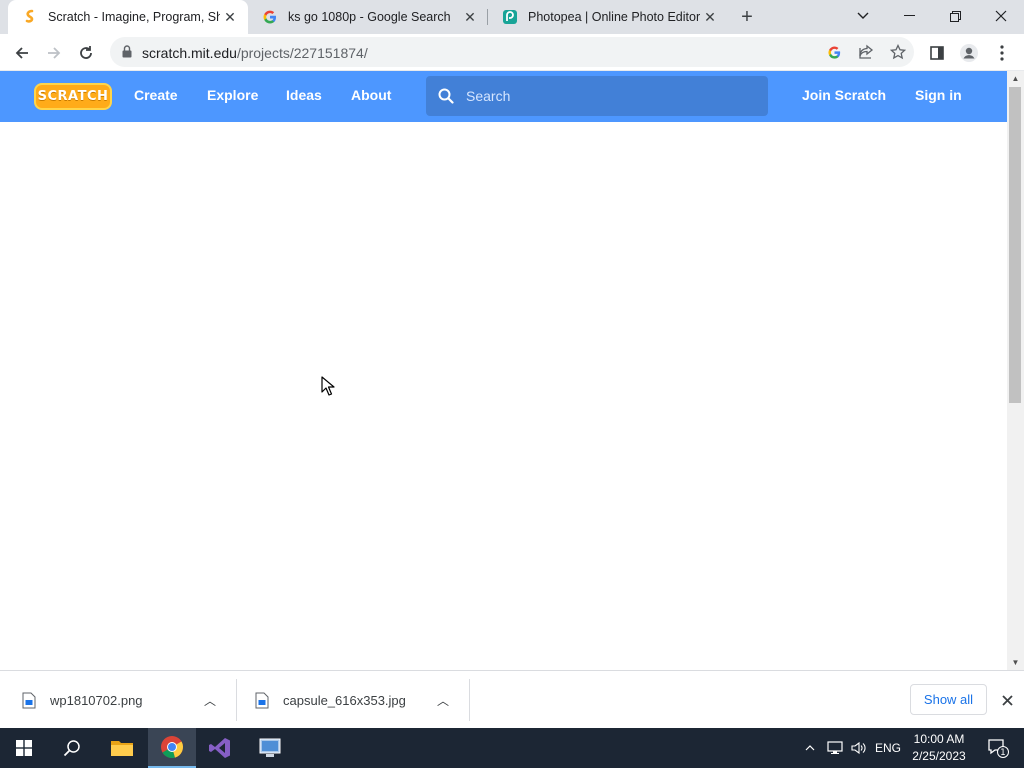 The image size is (1024, 768). What do you see at coordinates (30, 17) in the screenshot?
I see `scratch-favicon-icon` at bounding box center [30, 17].